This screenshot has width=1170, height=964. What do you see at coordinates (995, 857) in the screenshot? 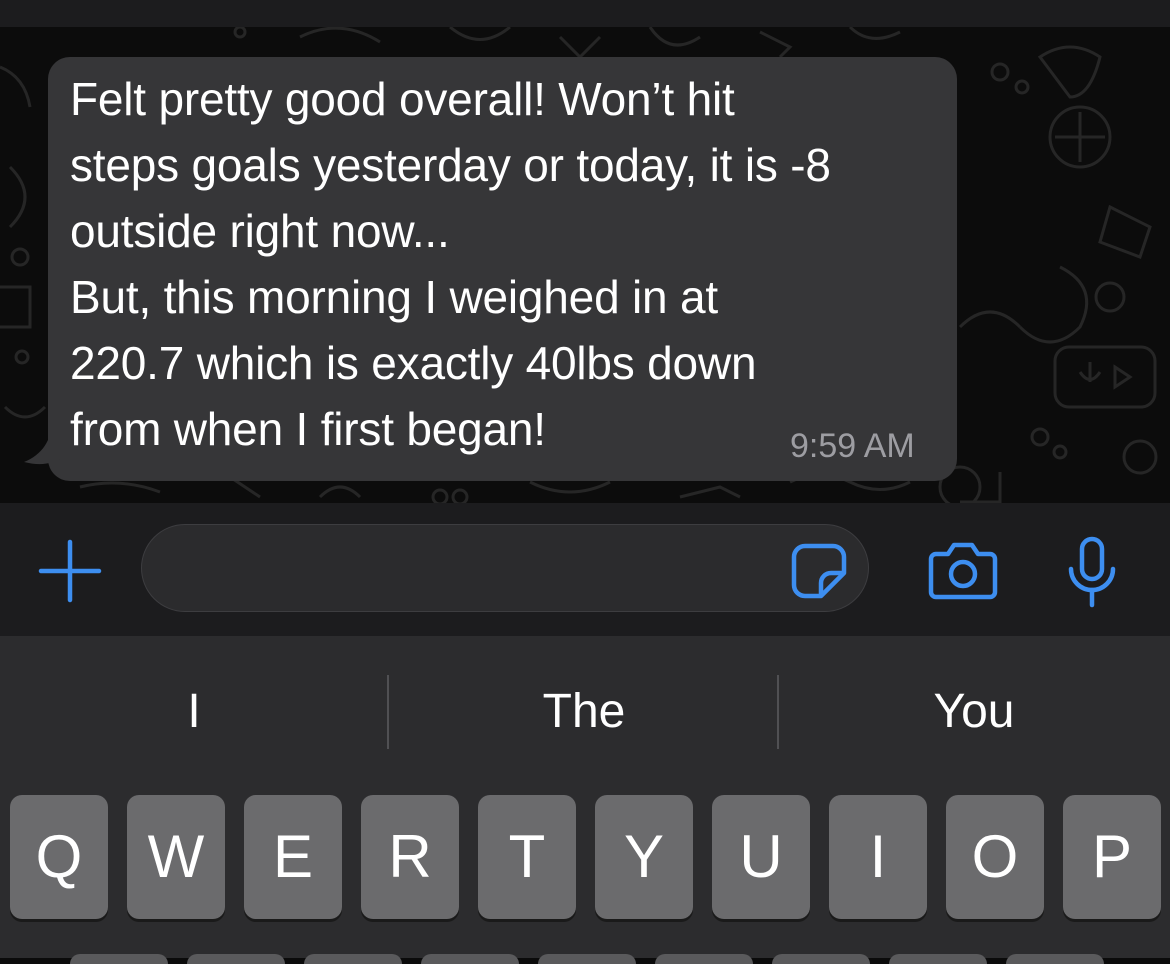
I see `key-o: O` at bounding box center [995, 857].